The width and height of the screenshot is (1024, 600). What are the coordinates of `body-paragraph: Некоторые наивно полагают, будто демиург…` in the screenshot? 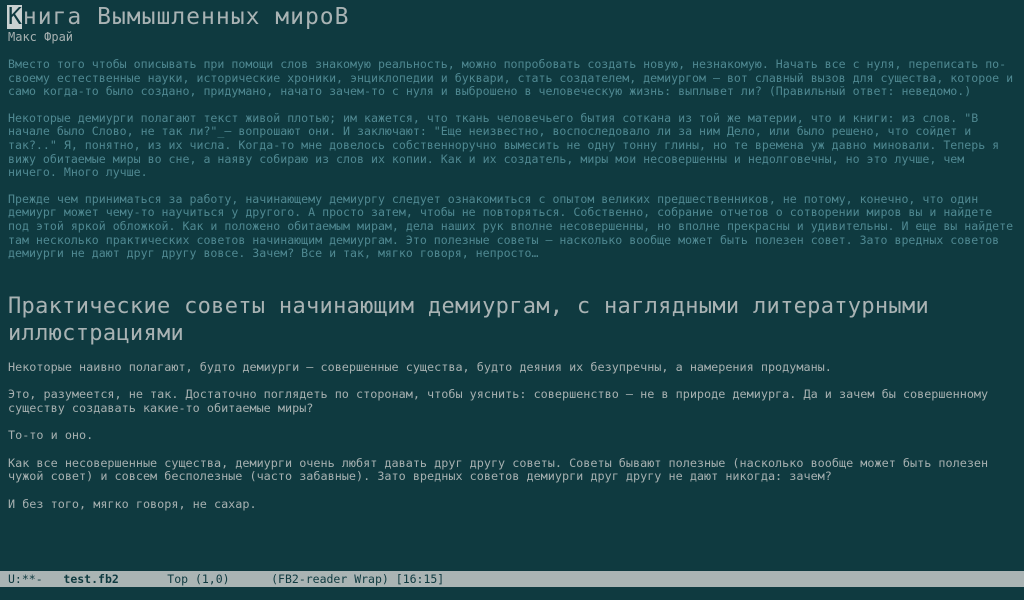 It's located at (420, 366).